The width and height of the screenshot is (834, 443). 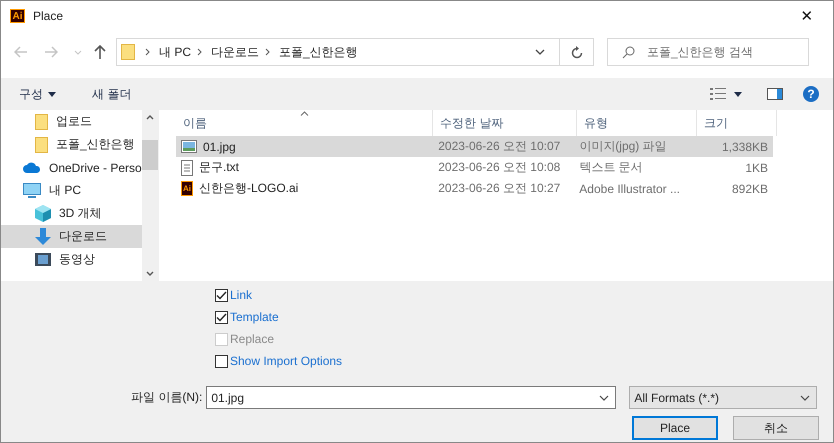 I want to click on checkbox-option: Template, so click(x=517, y=317).